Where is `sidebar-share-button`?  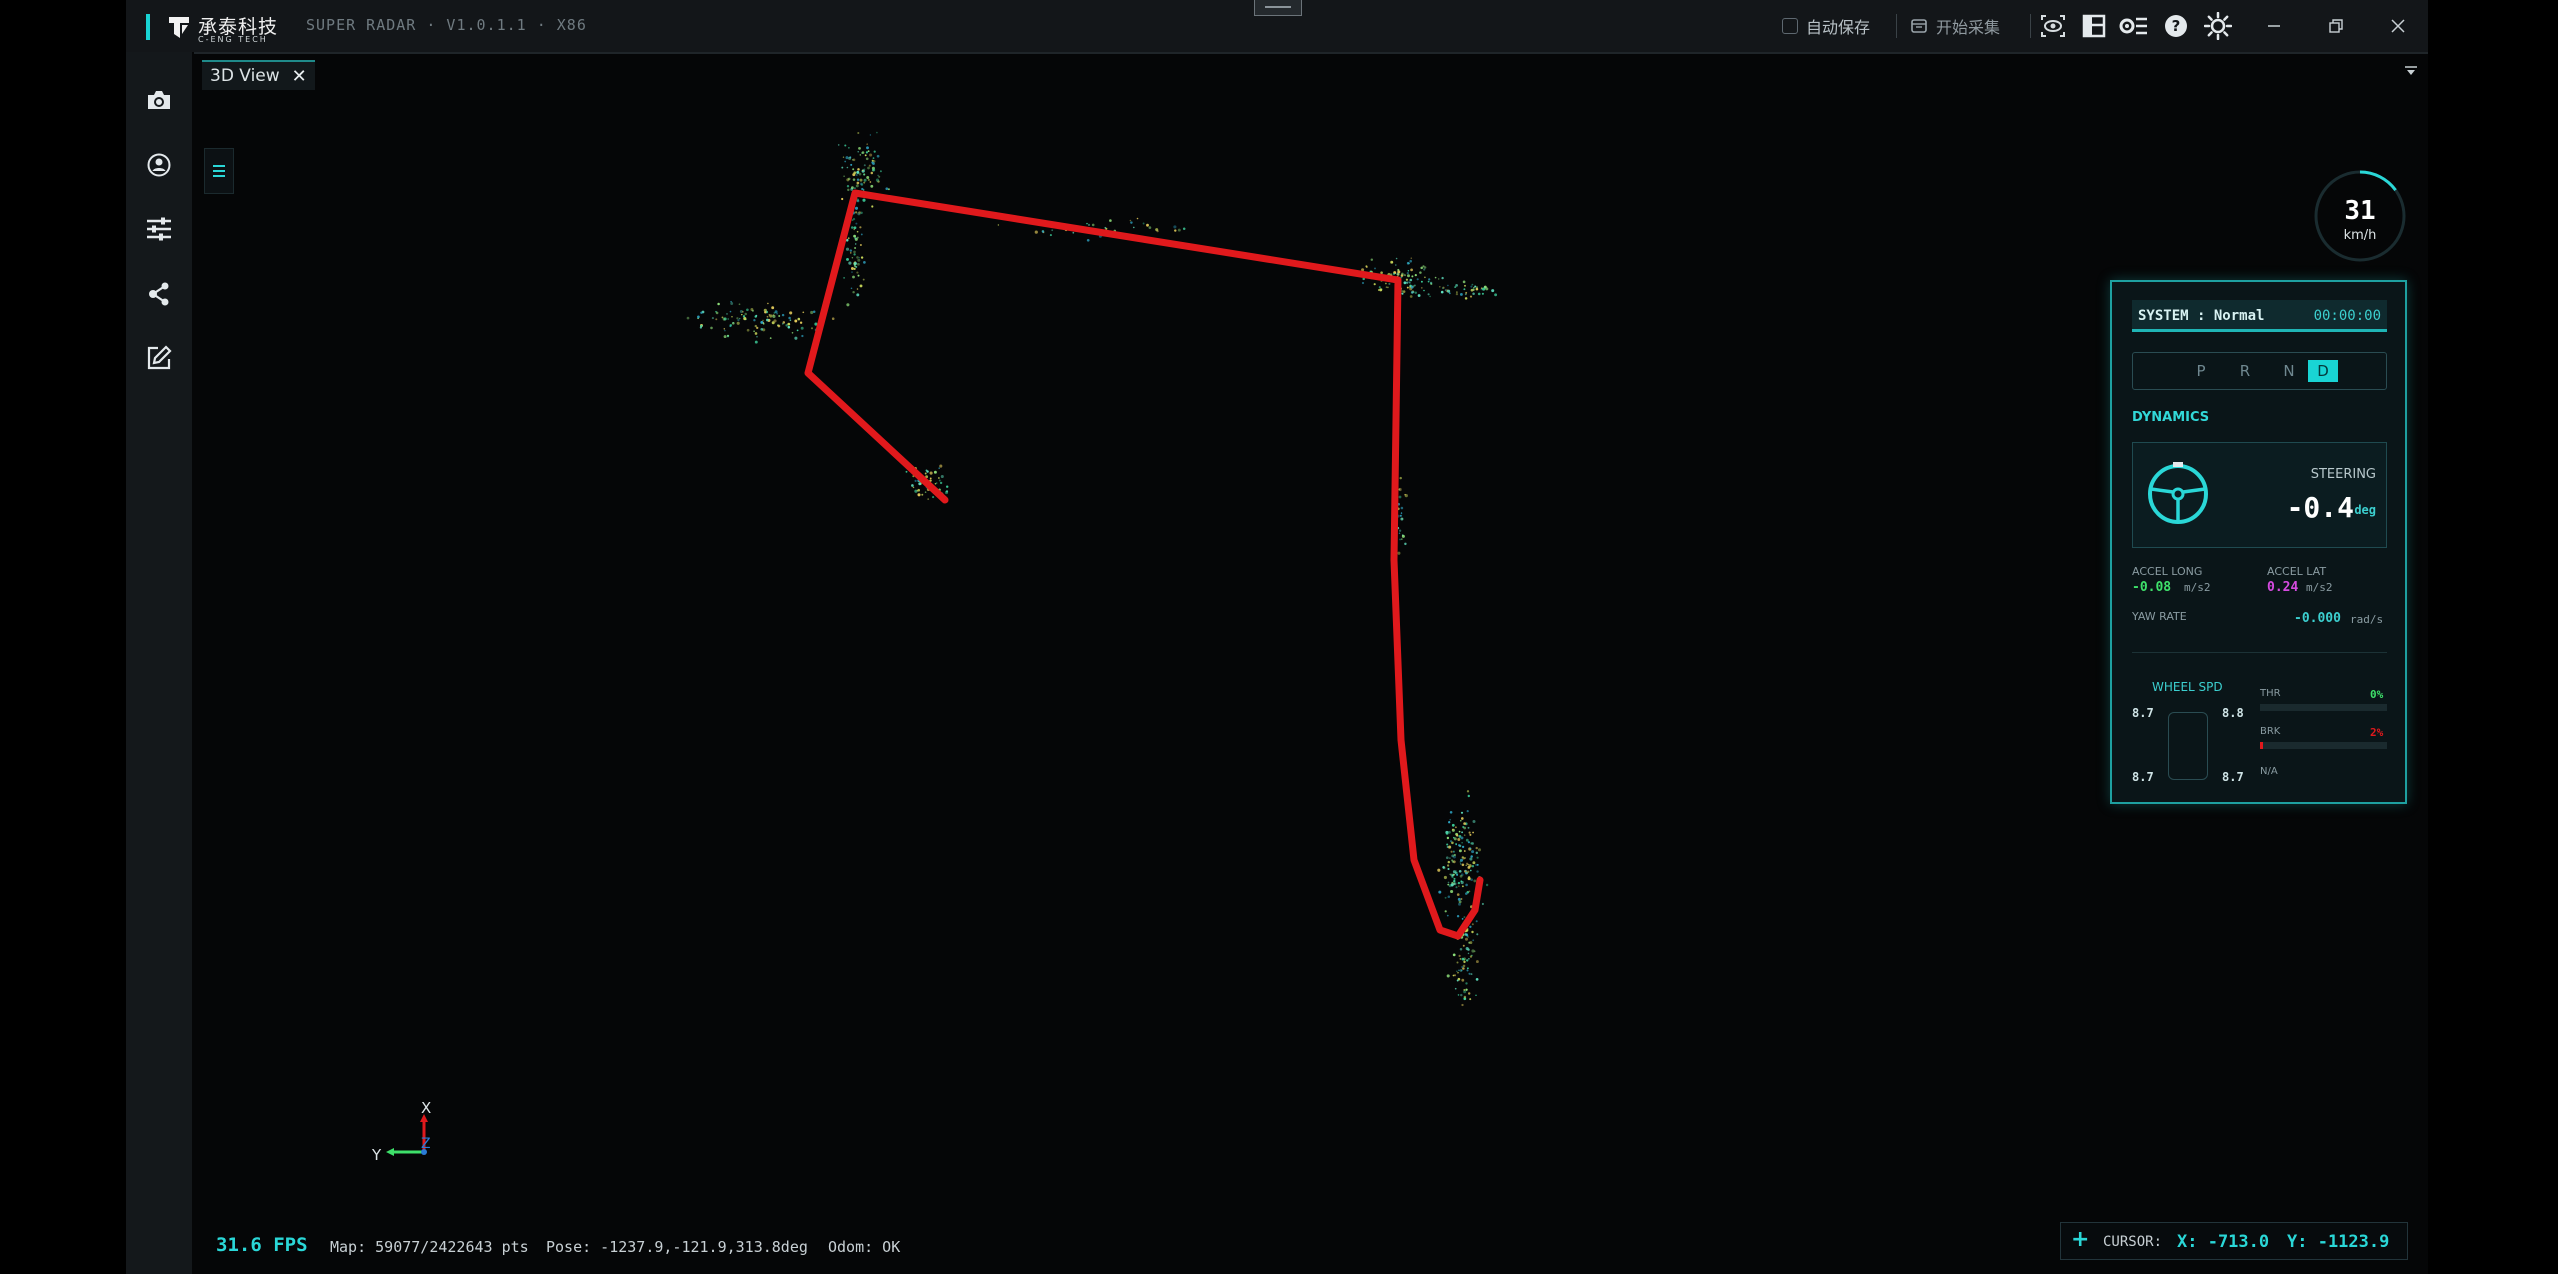 sidebar-share-button is located at coordinates (159, 294).